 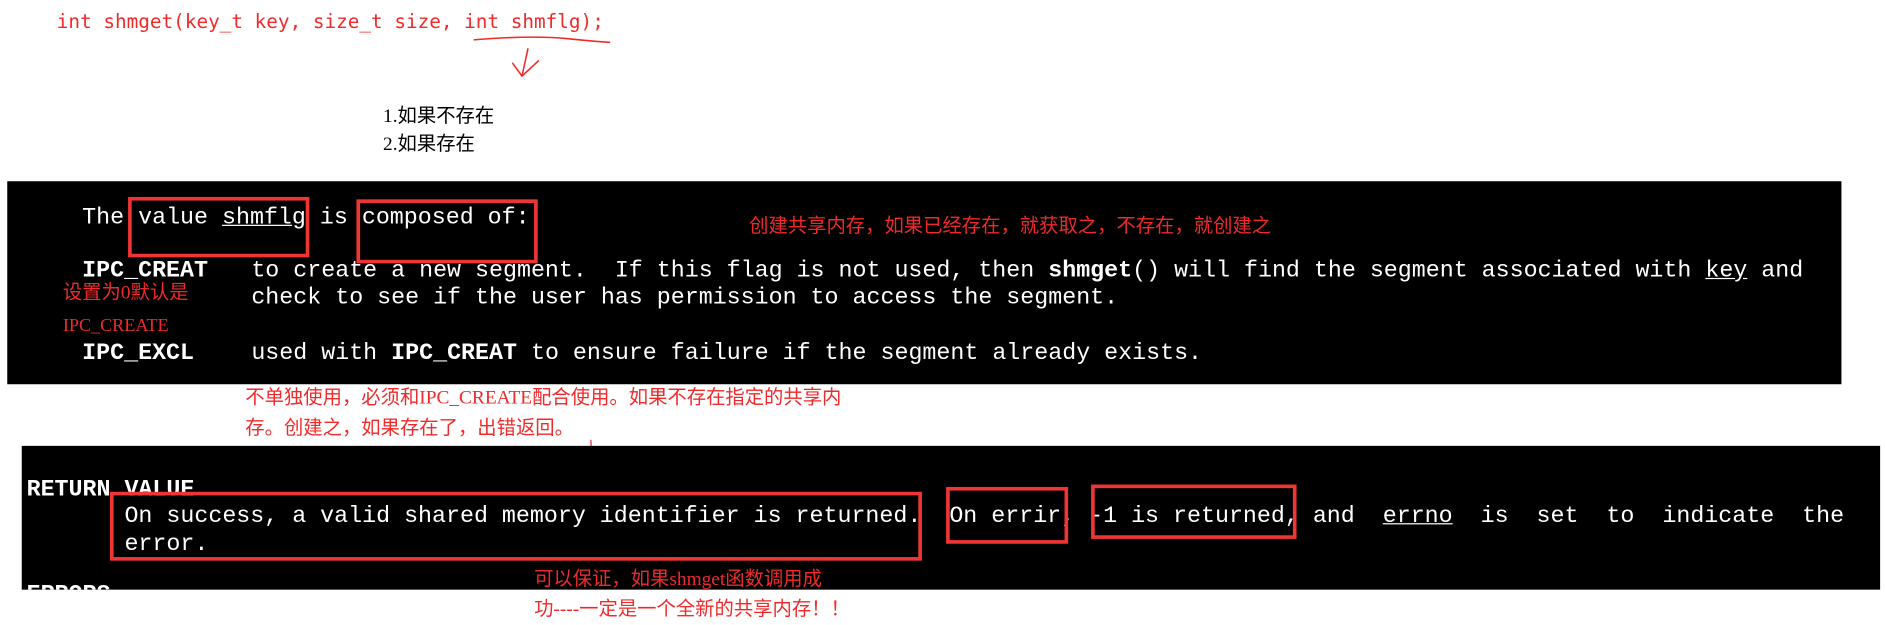 I want to click on flag-name-ipc-excl: IPC_EXCL, so click(x=138, y=353).